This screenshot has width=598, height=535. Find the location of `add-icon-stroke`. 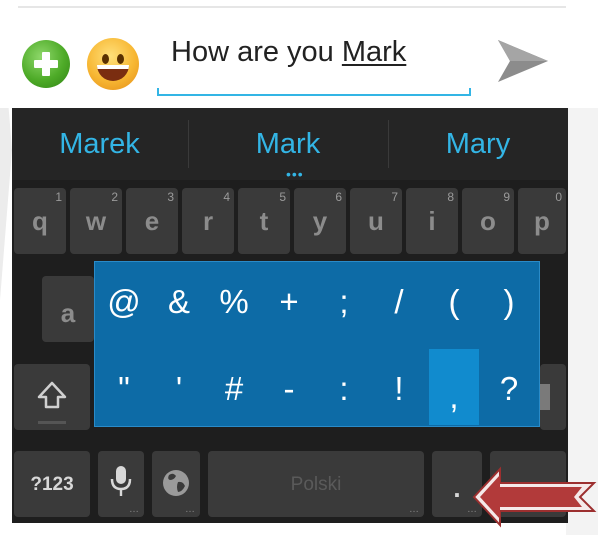

add-icon-stroke is located at coordinates (46, 64).